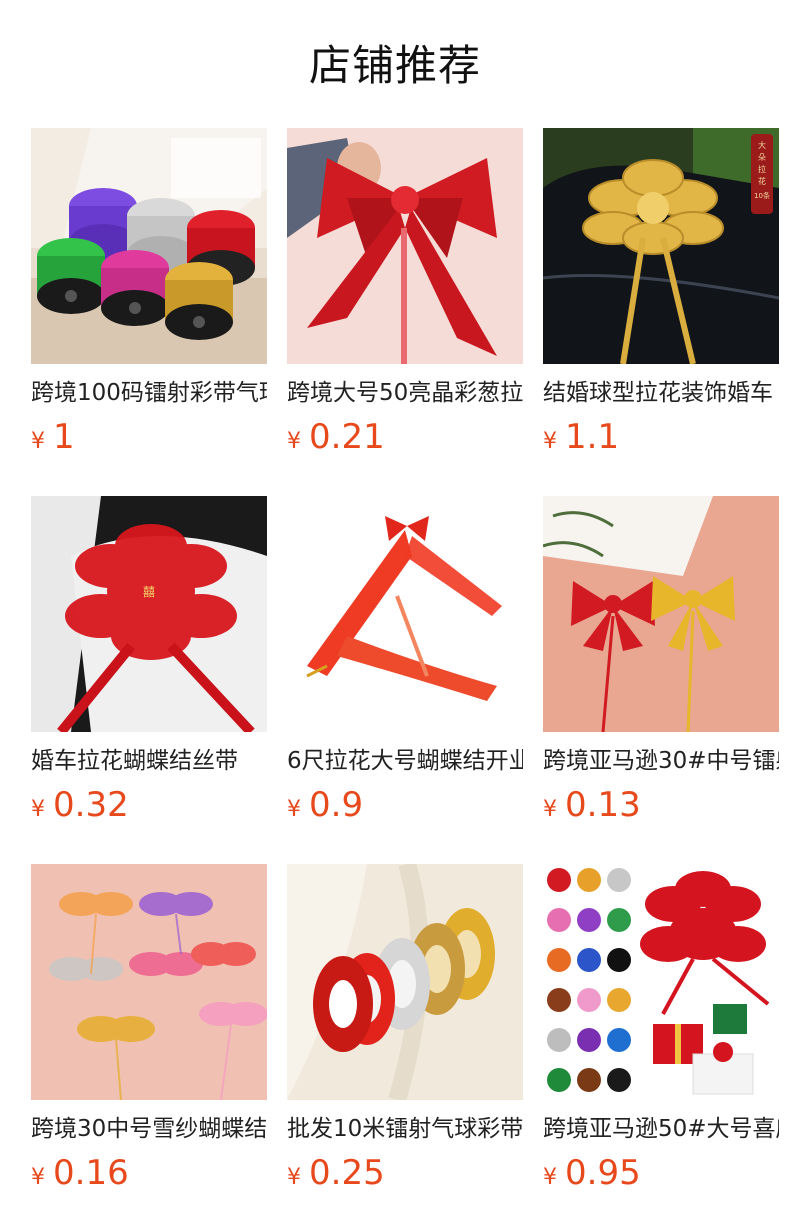  I want to click on price-value: 1.1, so click(592, 437).